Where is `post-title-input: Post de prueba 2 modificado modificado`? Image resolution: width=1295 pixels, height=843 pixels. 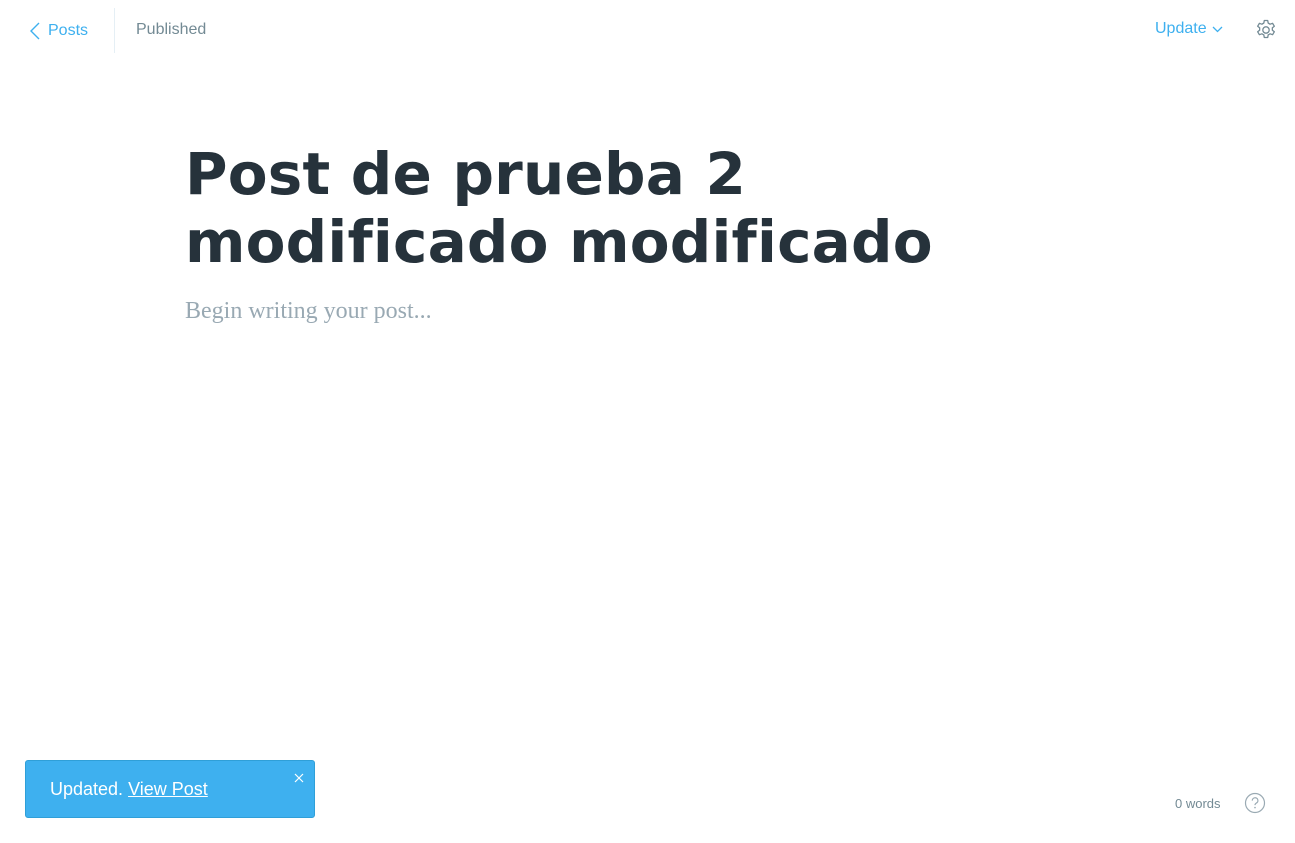 post-title-input: Post de prueba 2 modificado modificado is located at coordinates (635, 208).